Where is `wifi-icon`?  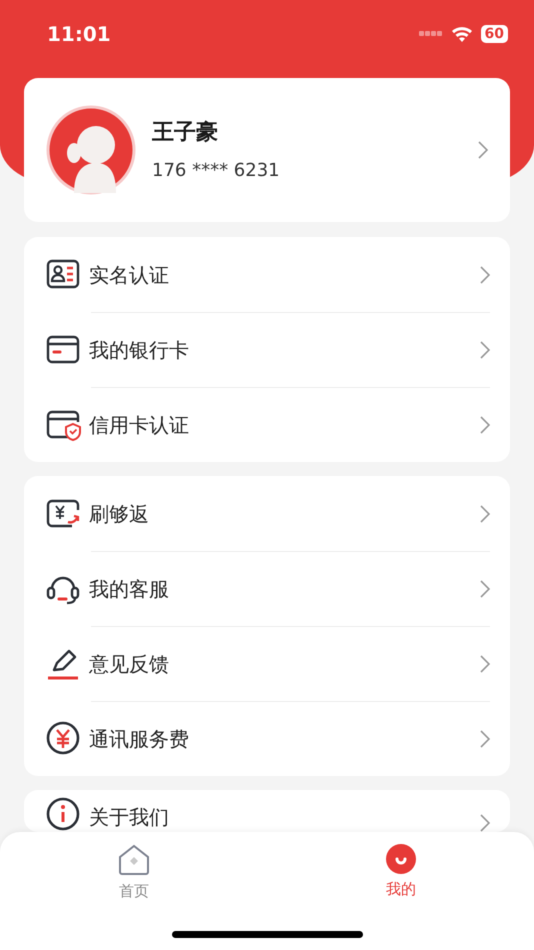
wifi-icon is located at coordinates (461, 34).